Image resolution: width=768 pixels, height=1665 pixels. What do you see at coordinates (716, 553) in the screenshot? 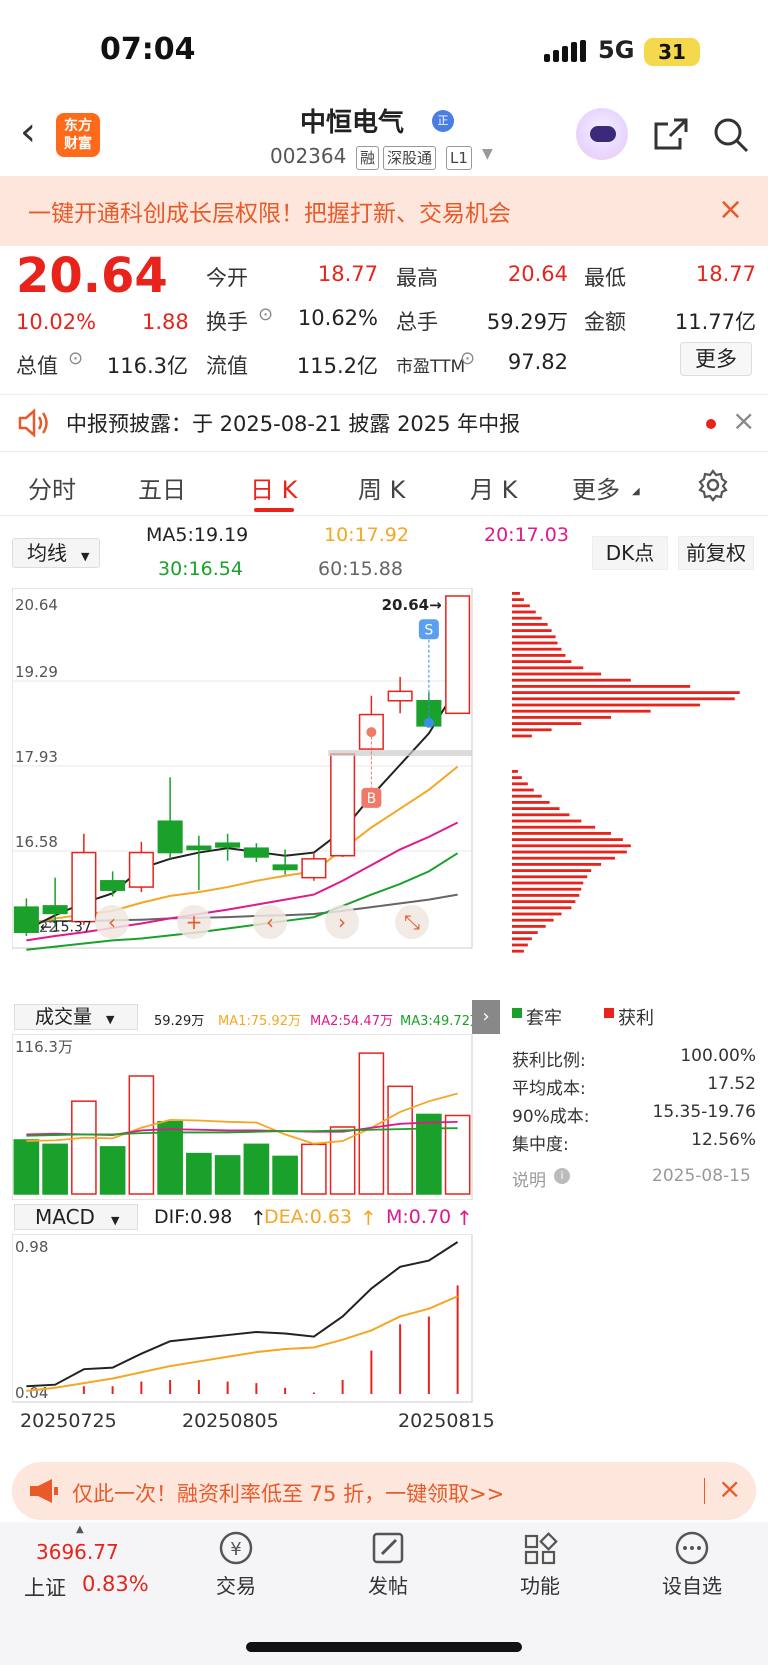
I see `fuquan-button: 前复权` at bounding box center [716, 553].